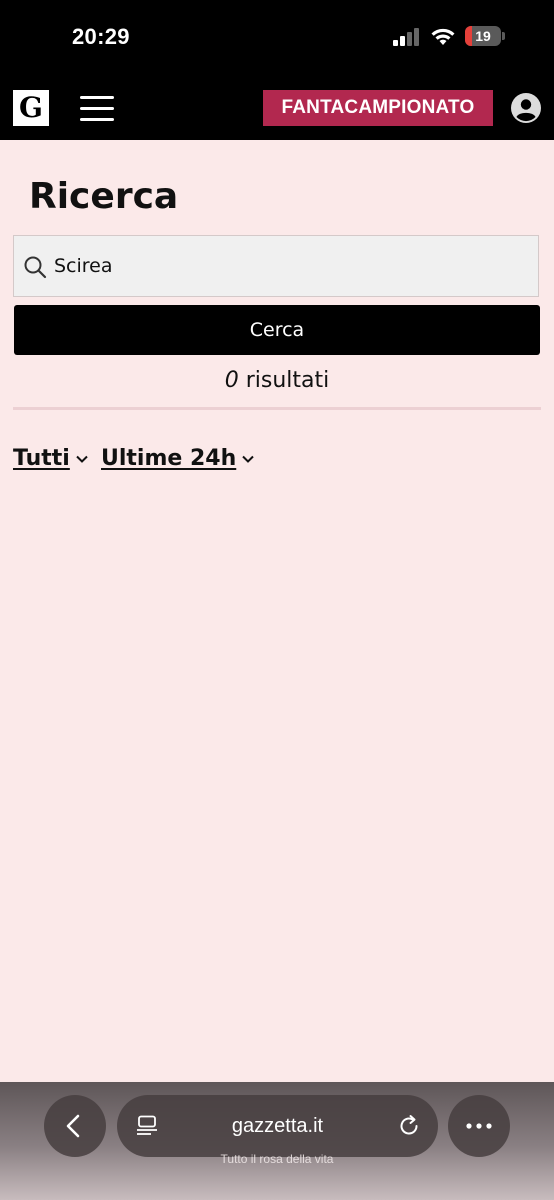  Describe the element at coordinates (289, 266) in the screenshot. I see `search-input` at that location.